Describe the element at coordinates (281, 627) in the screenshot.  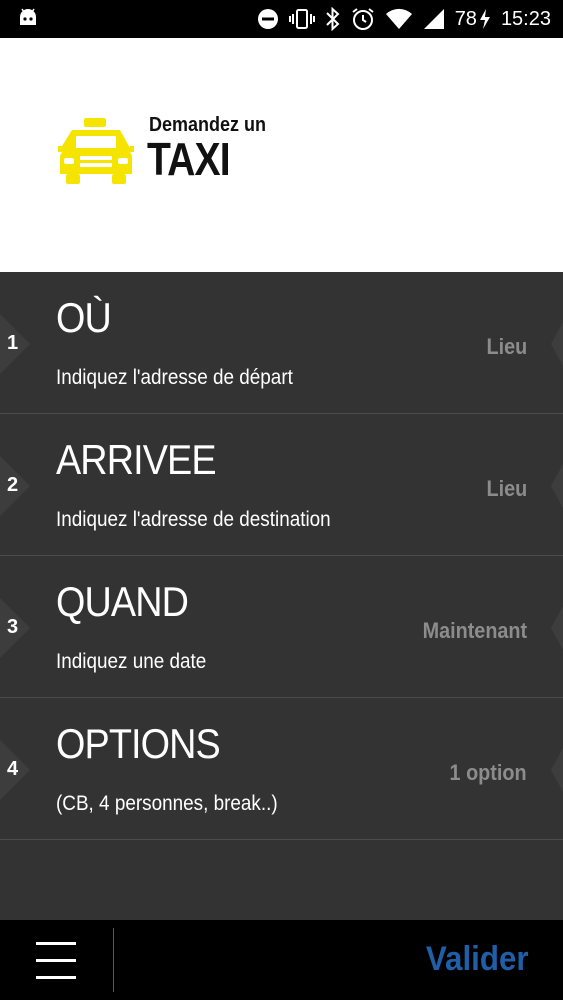
I see `step-when: 3 QUAND Indiquez une date Maintenant` at that location.